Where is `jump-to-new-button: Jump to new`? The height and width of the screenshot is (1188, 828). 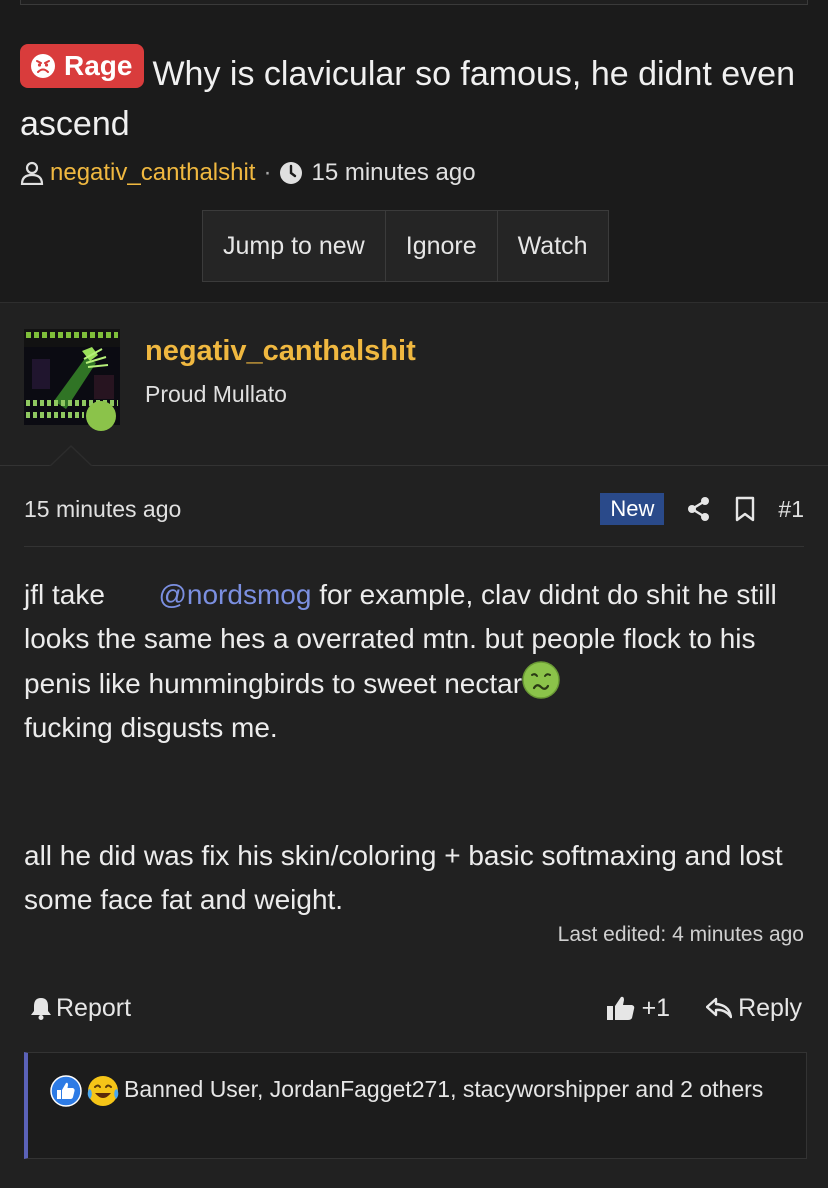
jump-to-new-button: Jump to new is located at coordinates (294, 246).